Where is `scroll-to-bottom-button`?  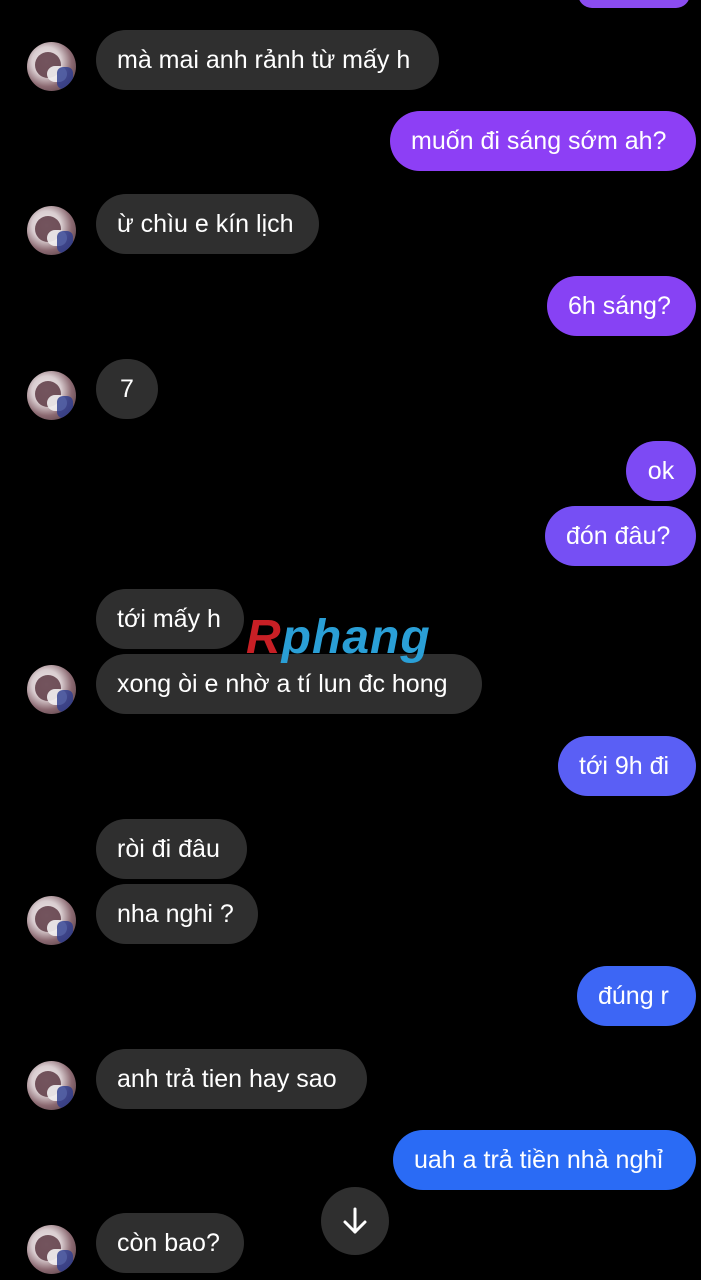
scroll-to-bottom-button is located at coordinates (355, 1221).